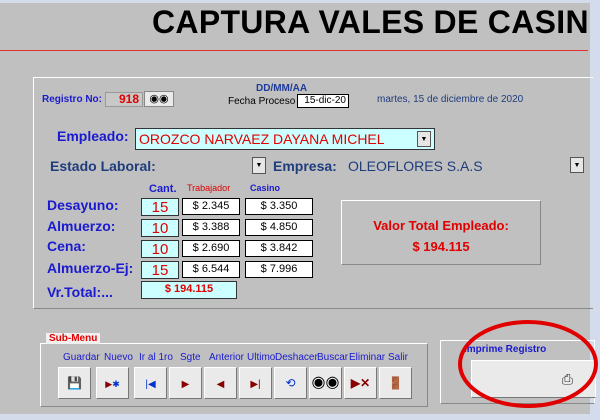  I want to click on red-circle-annotation, so click(528, 364).